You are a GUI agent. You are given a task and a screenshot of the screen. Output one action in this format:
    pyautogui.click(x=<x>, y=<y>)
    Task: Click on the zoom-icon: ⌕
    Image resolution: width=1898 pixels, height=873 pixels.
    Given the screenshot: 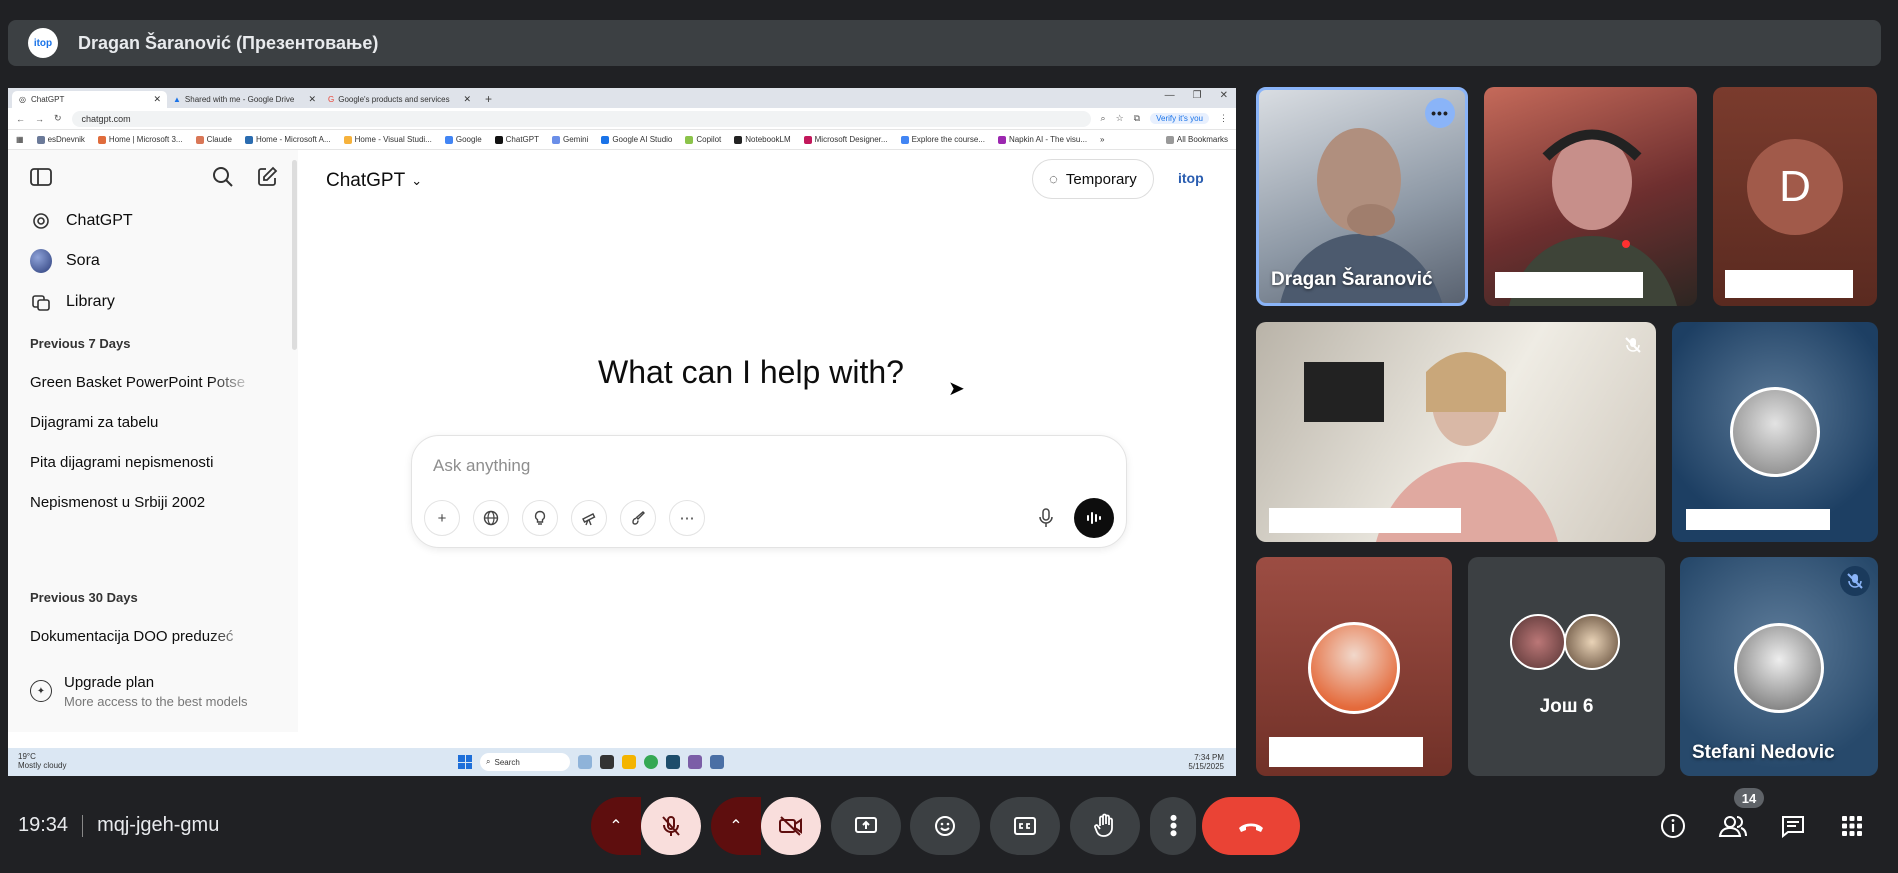 What is the action you would take?
    pyautogui.click(x=1103, y=118)
    